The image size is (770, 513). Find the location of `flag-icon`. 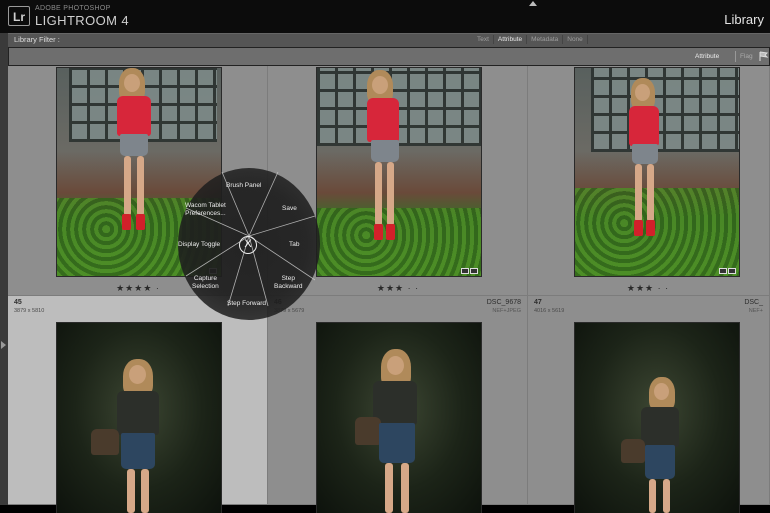

flag-icon is located at coordinates (764, 56).